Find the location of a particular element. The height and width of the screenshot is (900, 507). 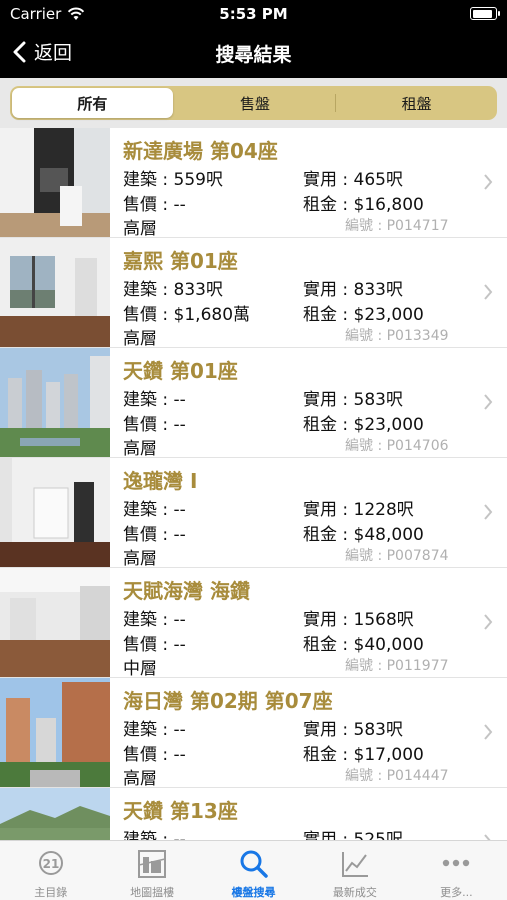

tab-label: 主目錄 is located at coordinates (51, 892).